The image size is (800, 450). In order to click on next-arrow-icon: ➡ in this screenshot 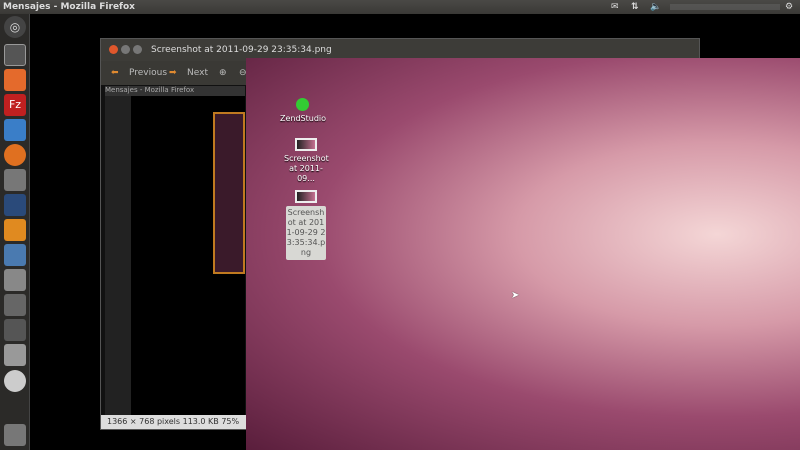, I will do `click(173, 73)`.